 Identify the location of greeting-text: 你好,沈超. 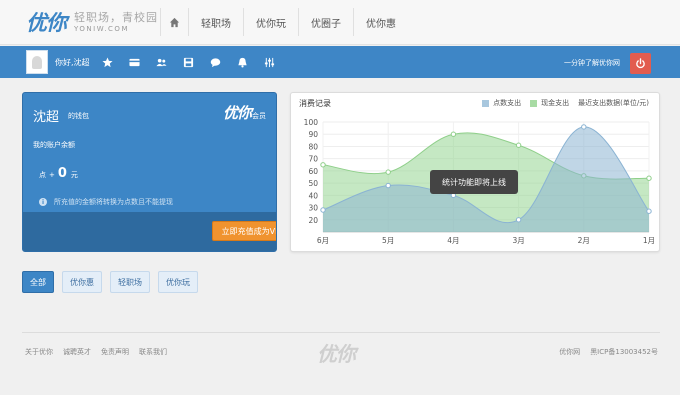
(72, 62).